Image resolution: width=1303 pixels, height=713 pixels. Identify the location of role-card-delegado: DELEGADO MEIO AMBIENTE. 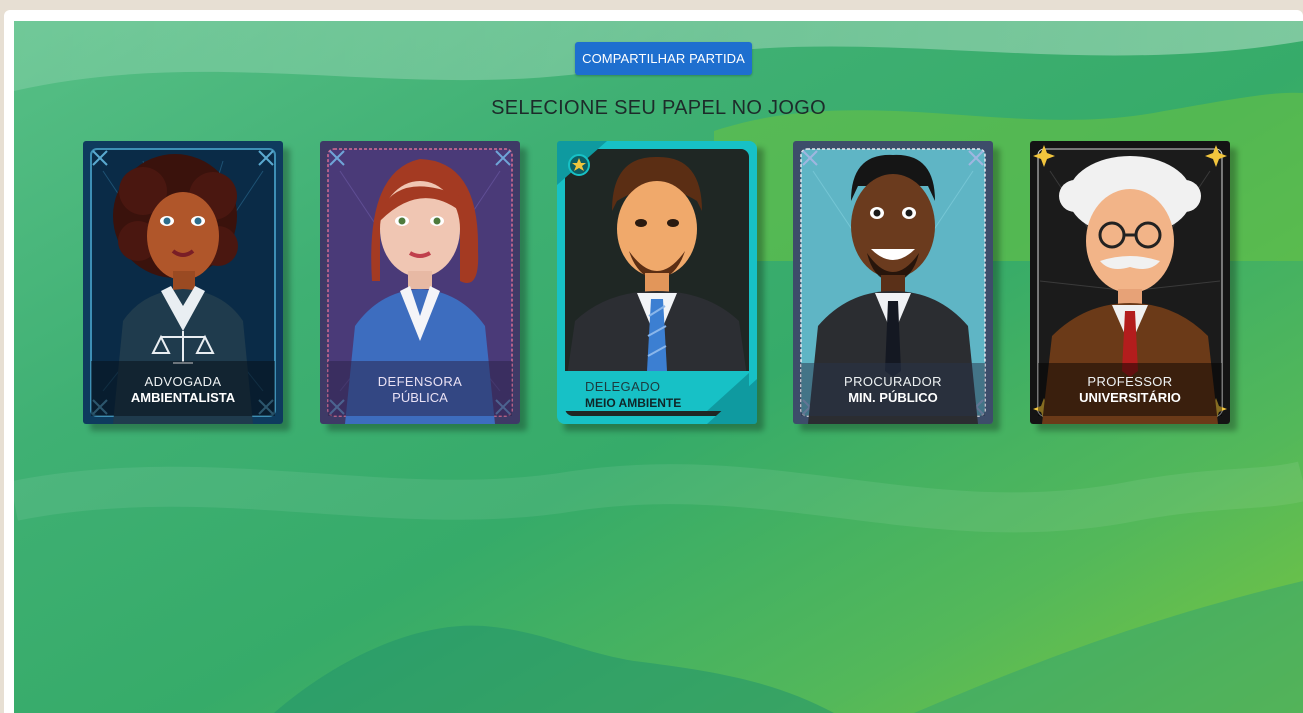
(657, 282).